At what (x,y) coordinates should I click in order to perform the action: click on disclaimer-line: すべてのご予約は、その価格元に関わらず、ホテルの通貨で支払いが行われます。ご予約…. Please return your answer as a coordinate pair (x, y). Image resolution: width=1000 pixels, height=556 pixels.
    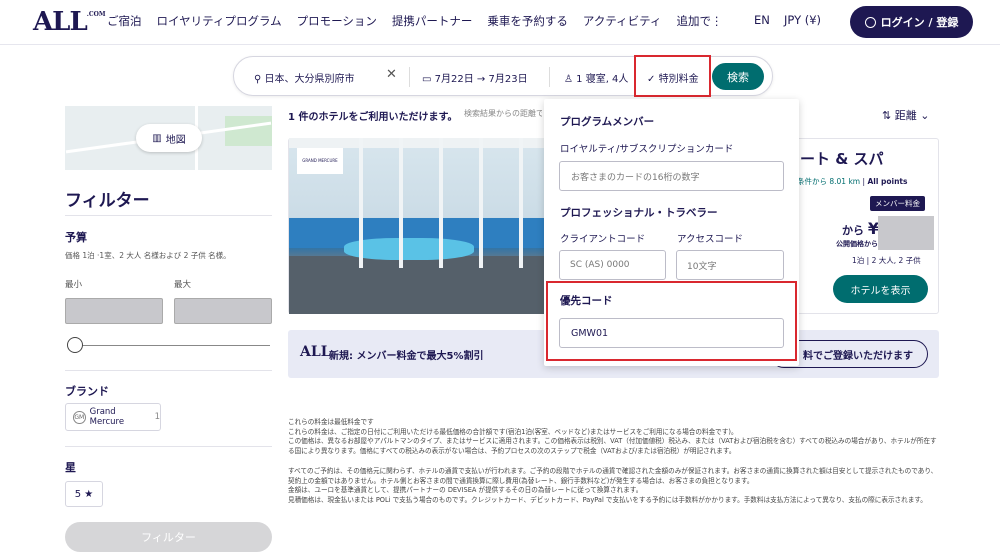
    Looking at the image, I should click on (613, 475).